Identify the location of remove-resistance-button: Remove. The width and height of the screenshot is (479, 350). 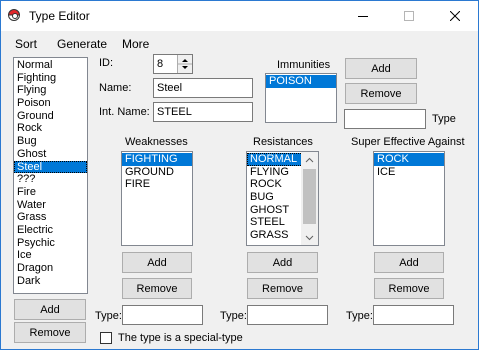
(282, 288).